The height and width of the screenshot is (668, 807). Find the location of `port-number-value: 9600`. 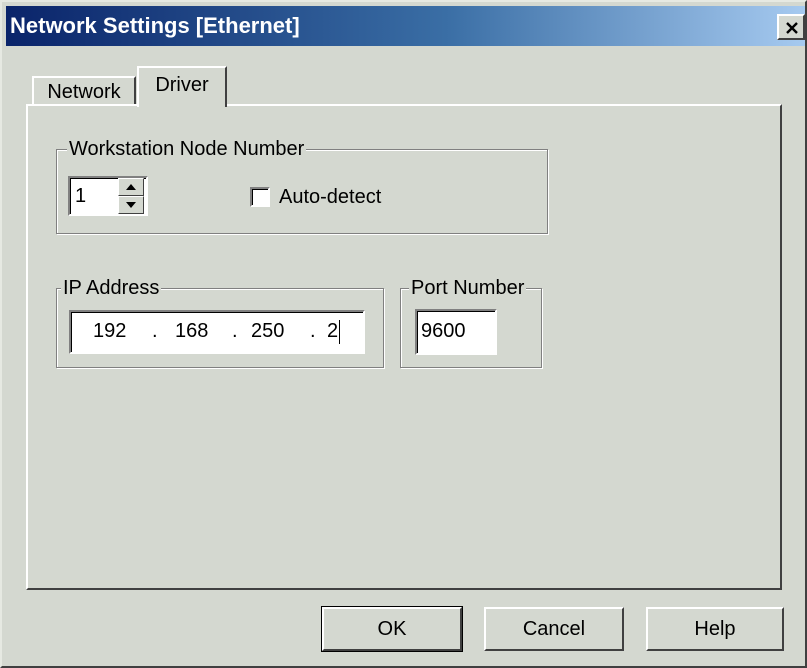

port-number-value: 9600 is located at coordinates (443, 331).